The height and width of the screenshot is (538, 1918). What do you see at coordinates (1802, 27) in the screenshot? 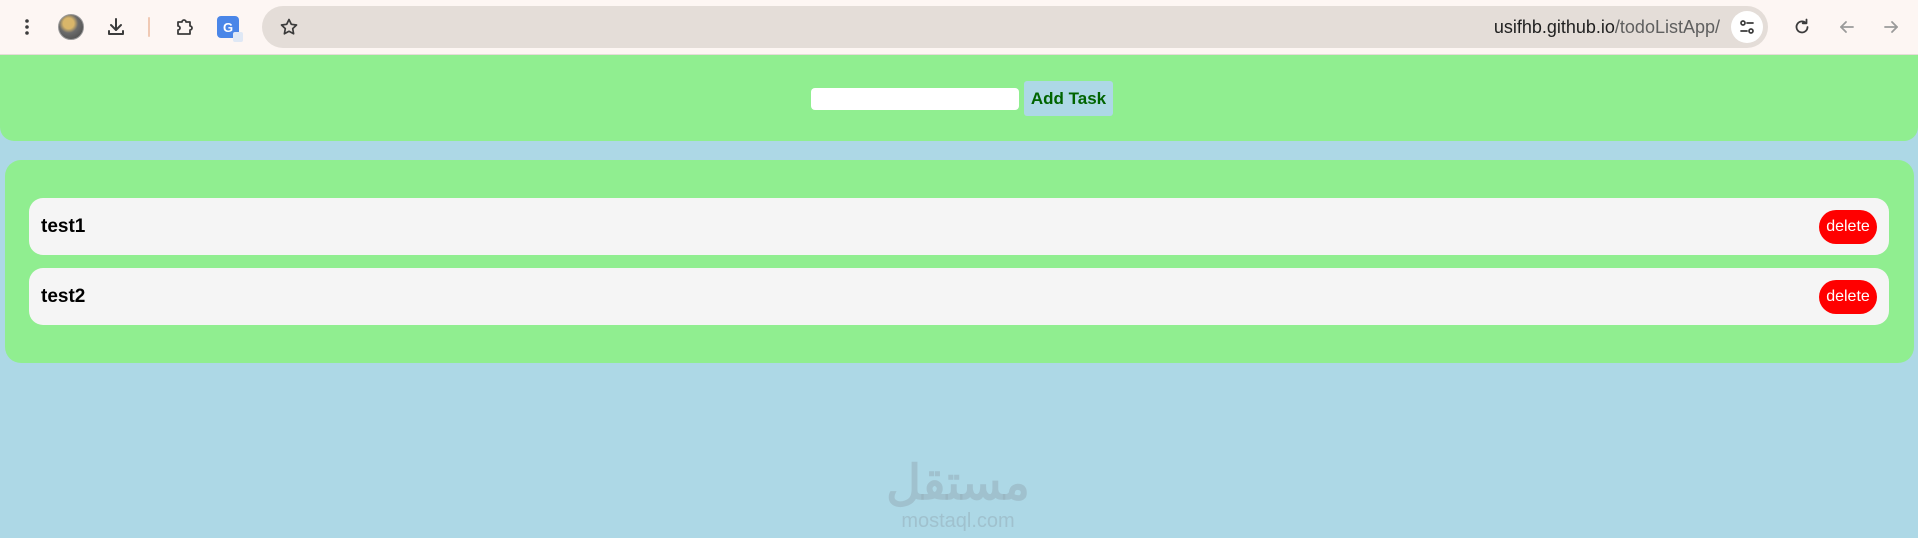
I see `reload-icon` at bounding box center [1802, 27].